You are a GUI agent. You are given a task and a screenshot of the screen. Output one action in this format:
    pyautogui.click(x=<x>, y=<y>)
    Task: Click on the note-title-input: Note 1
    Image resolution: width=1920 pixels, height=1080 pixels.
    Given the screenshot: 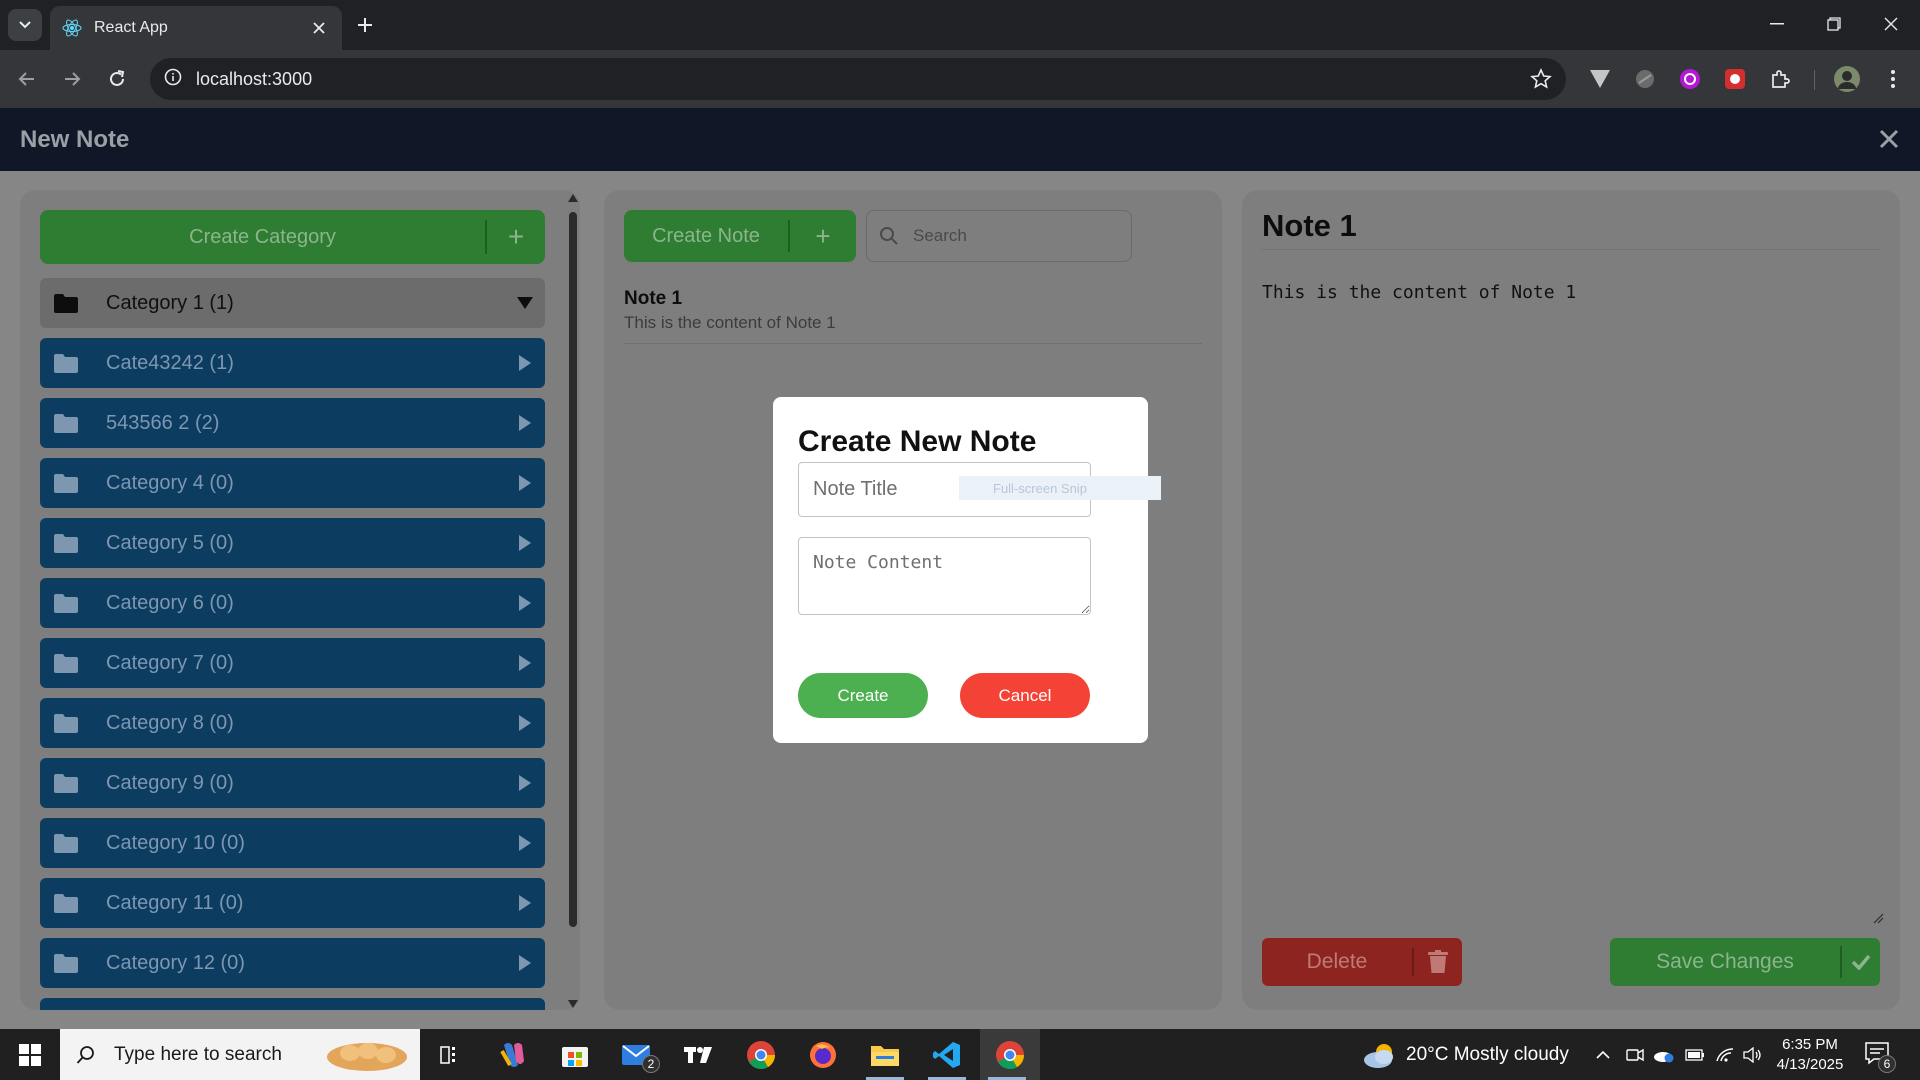 What is the action you would take?
    pyautogui.click(x=1571, y=229)
    